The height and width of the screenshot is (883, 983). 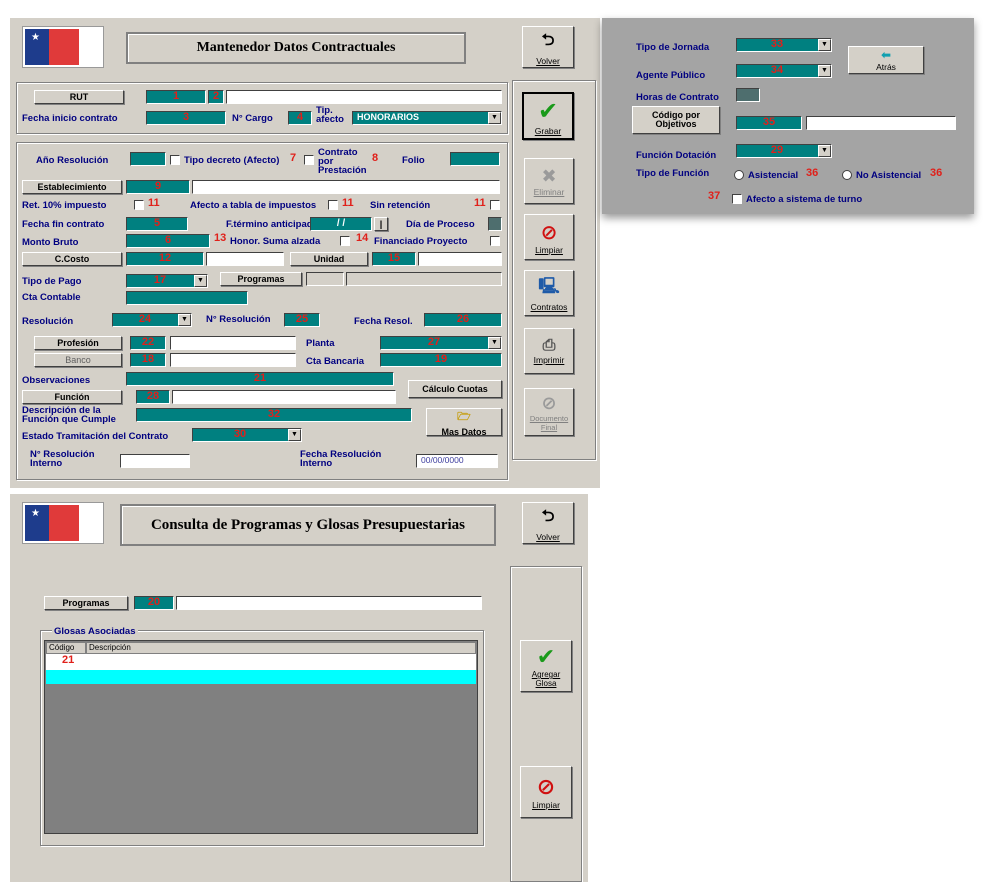 I want to click on programas-button: Programas, so click(x=261, y=279).